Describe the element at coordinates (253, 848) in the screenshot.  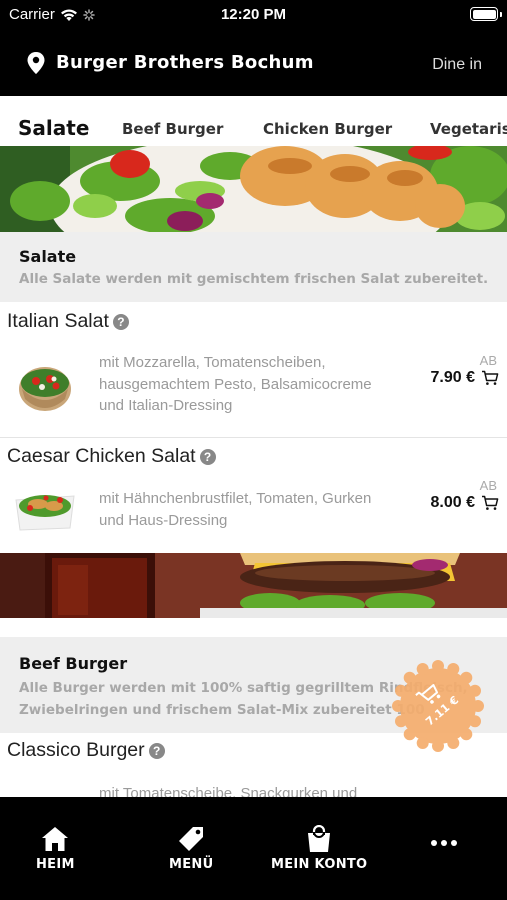
I see `bottom-navigation: HEIM MENÜ MEIN KONTO` at that location.